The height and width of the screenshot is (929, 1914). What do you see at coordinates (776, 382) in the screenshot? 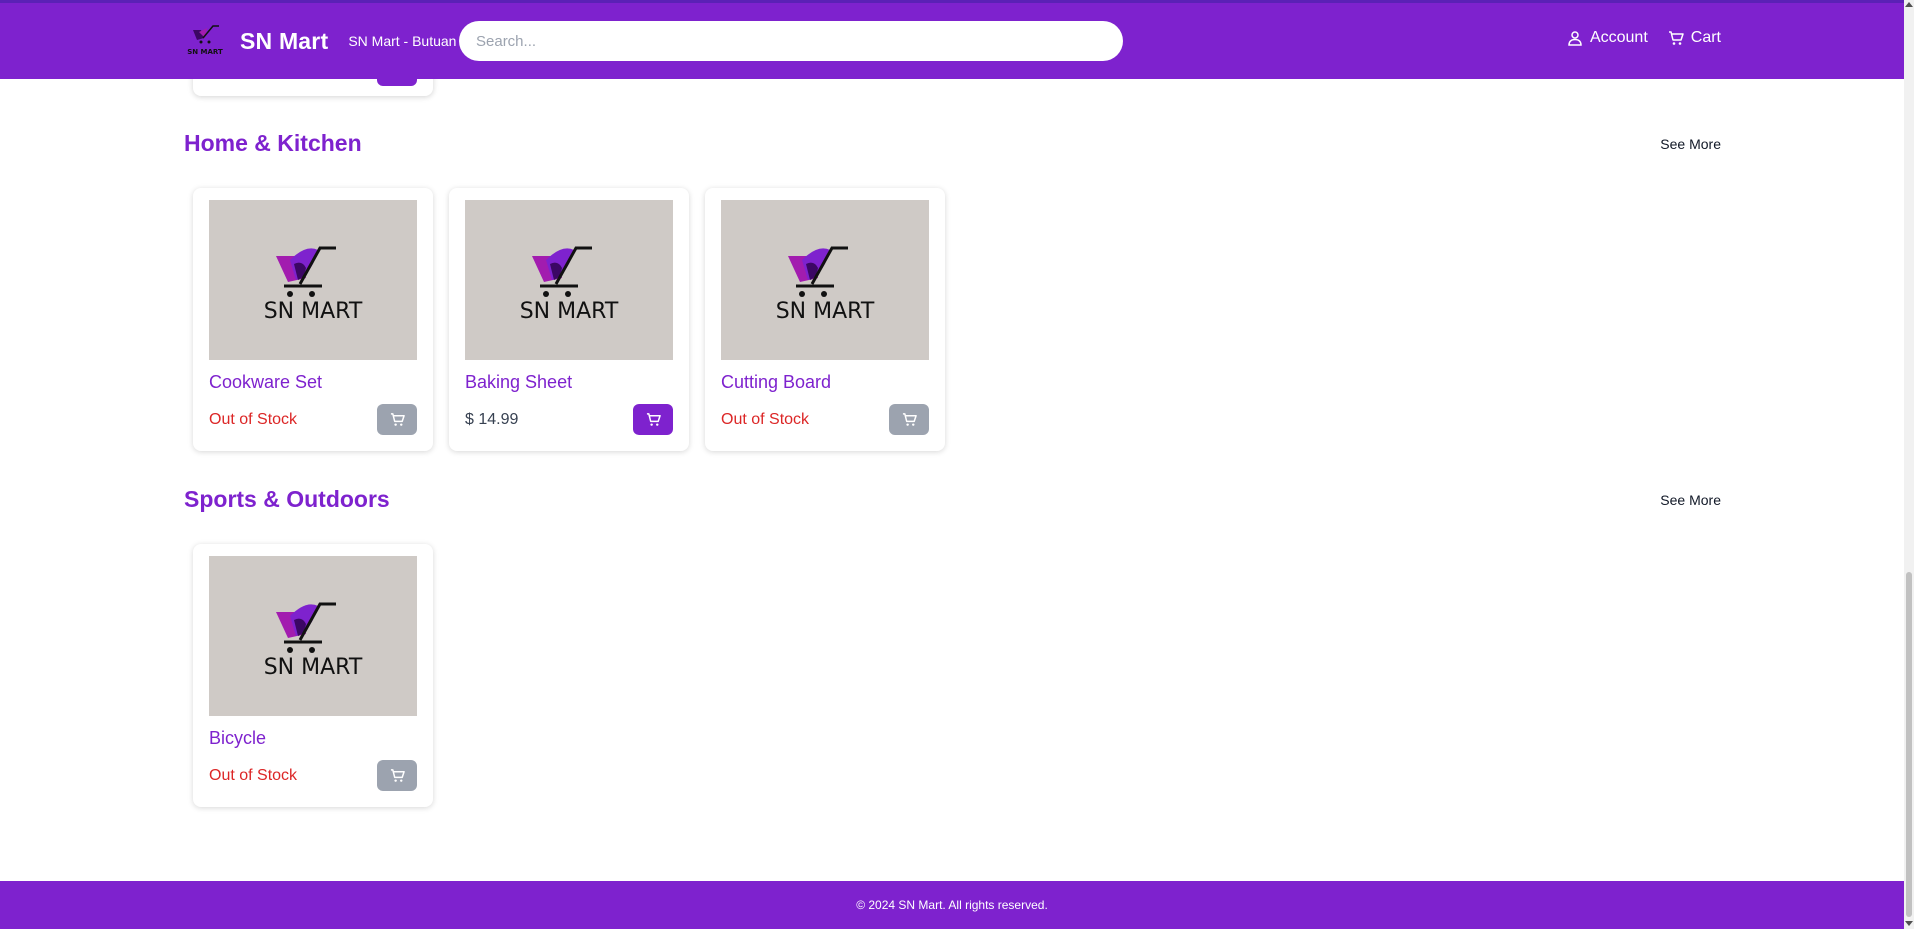
I see `product-name: Cutting Board` at bounding box center [776, 382].